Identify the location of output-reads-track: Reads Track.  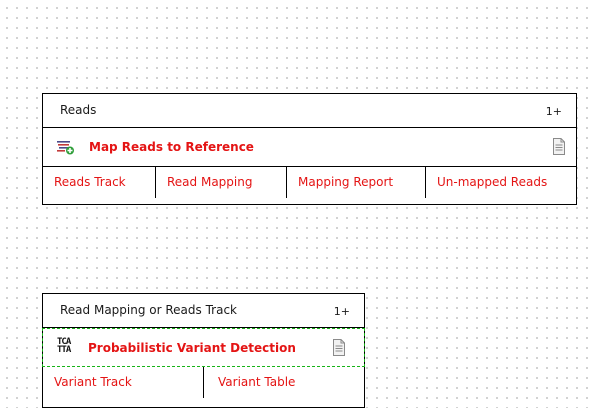
(99, 182).